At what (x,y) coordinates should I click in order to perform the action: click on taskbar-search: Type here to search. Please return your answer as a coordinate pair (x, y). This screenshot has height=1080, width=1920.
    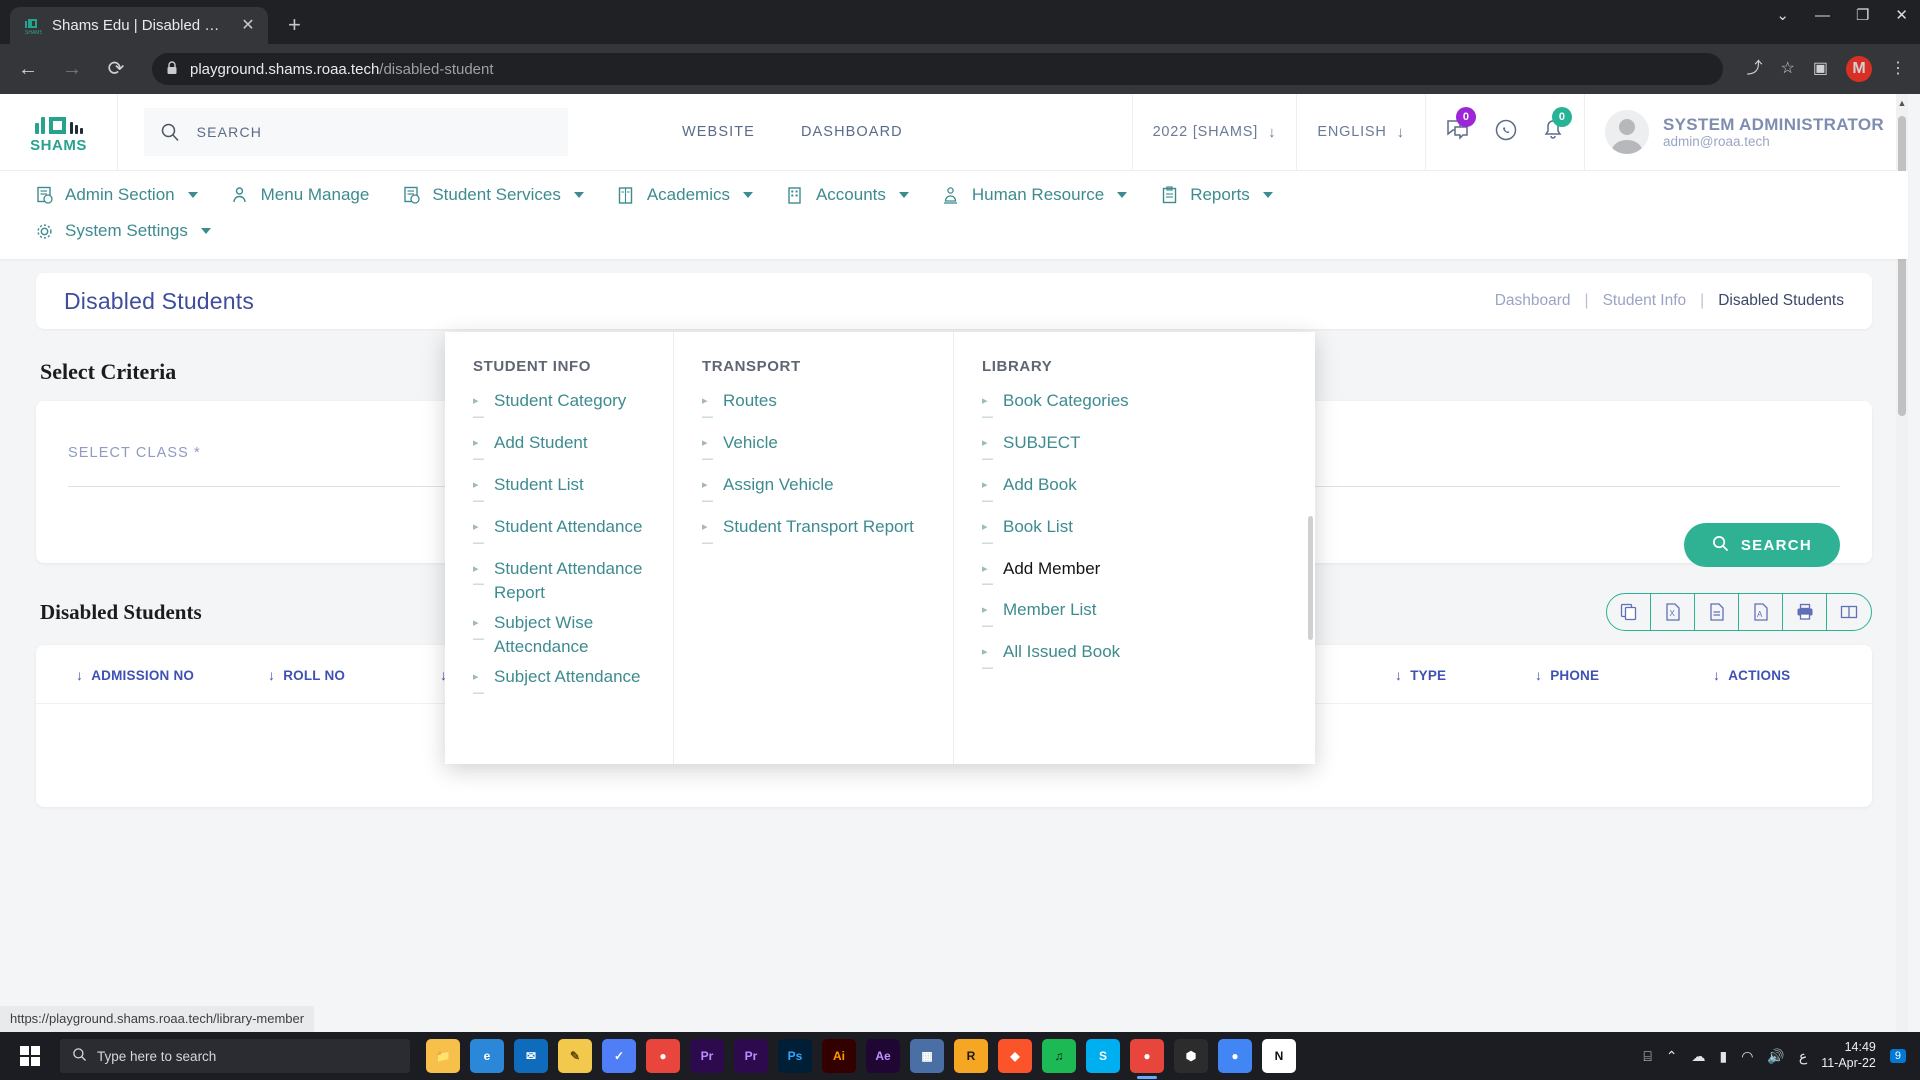
    Looking at the image, I should click on (235, 1056).